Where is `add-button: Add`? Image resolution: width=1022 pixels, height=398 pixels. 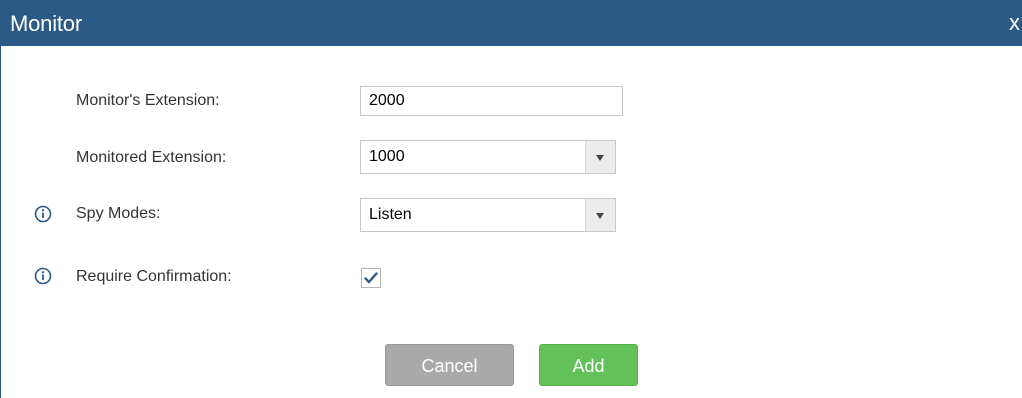
add-button: Add is located at coordinates (588, 365).